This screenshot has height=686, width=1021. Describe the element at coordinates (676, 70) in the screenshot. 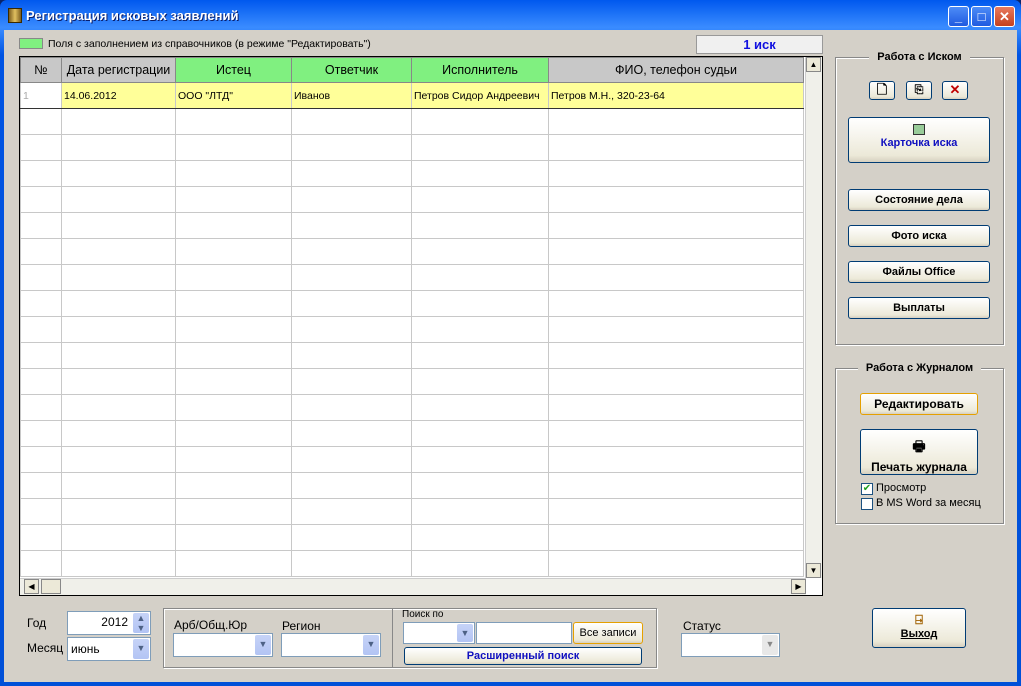

I see `column-header: ФИО, телефон судьи` at that location.